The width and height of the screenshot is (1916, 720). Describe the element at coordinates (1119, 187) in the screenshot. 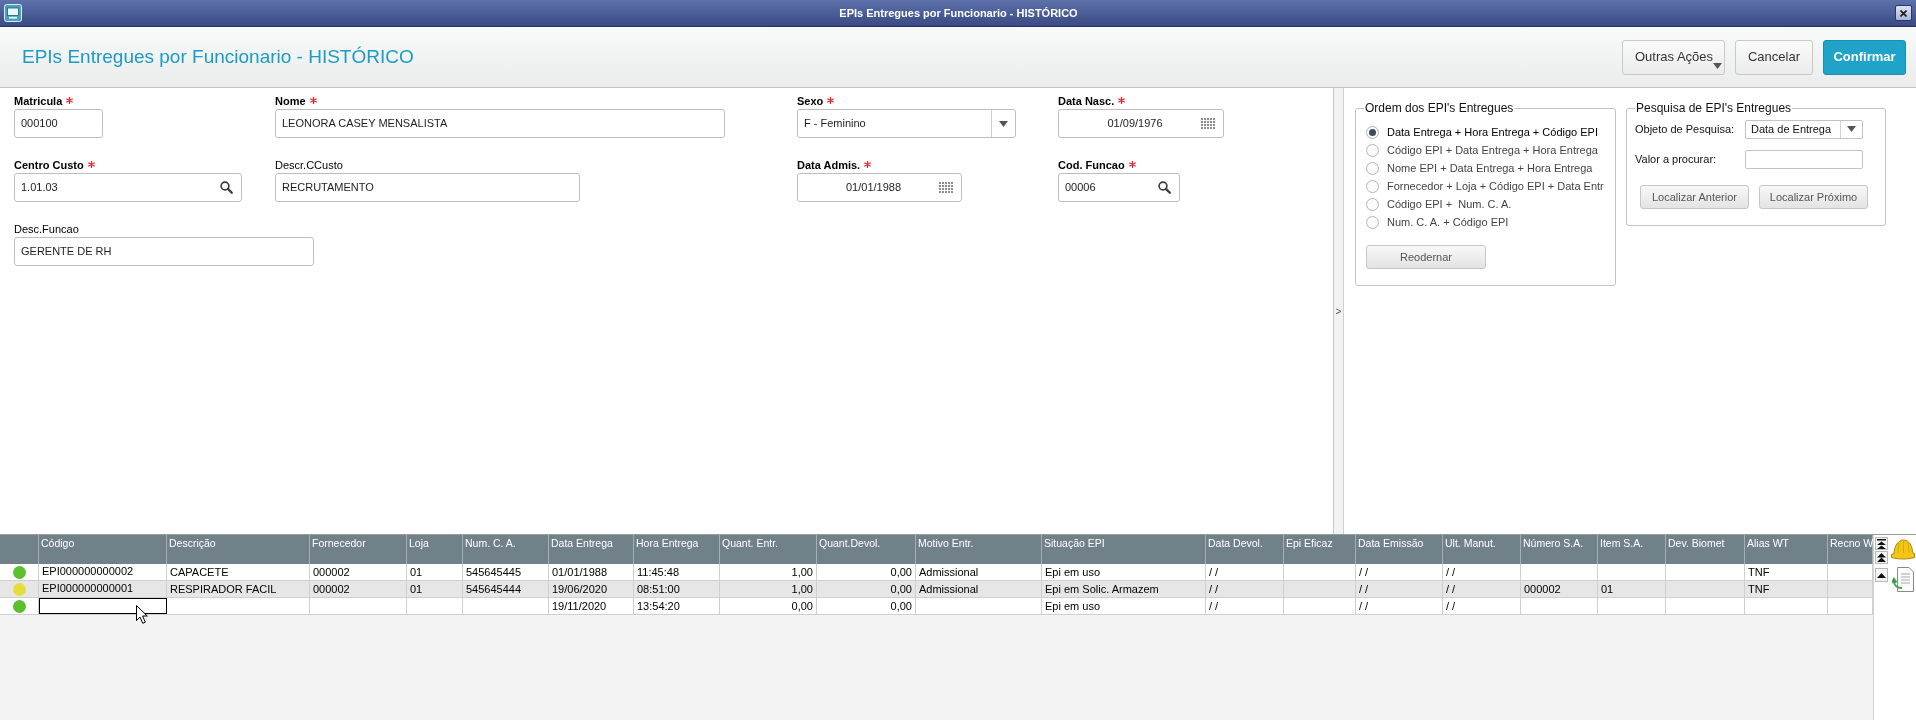

I see `lookup-field: 00006` at that location.